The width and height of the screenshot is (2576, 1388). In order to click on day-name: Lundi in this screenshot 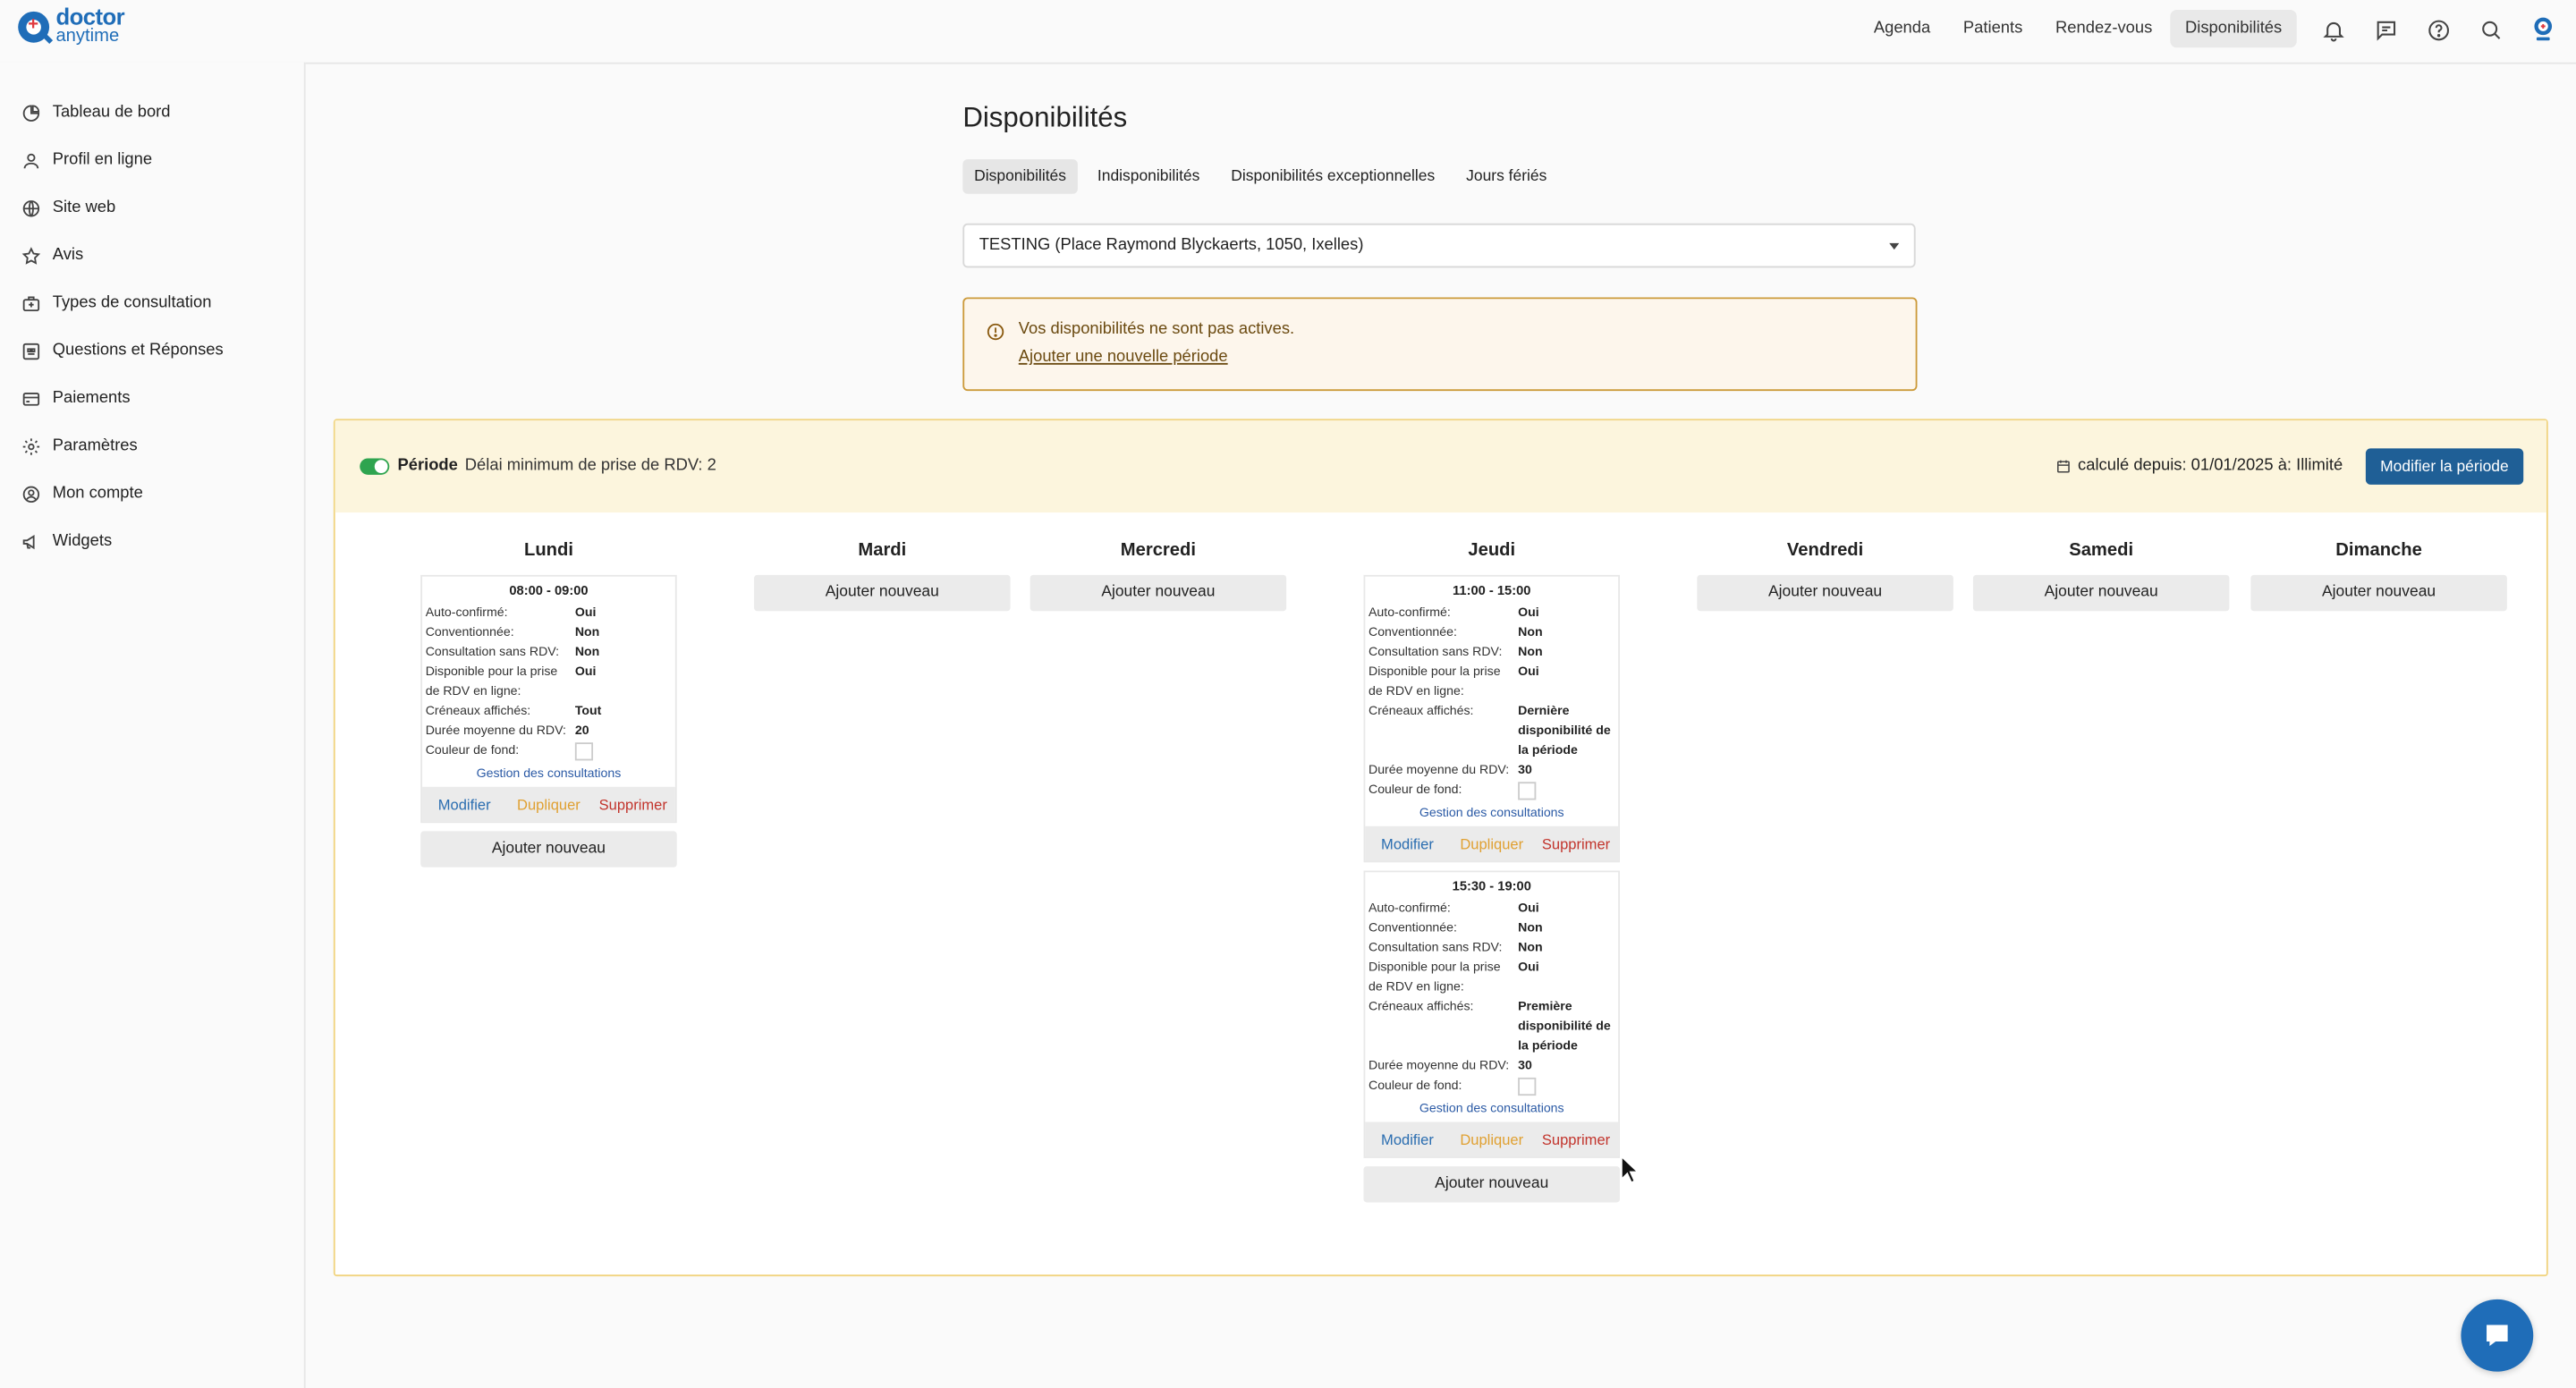, I will do `click(548, 550)`.